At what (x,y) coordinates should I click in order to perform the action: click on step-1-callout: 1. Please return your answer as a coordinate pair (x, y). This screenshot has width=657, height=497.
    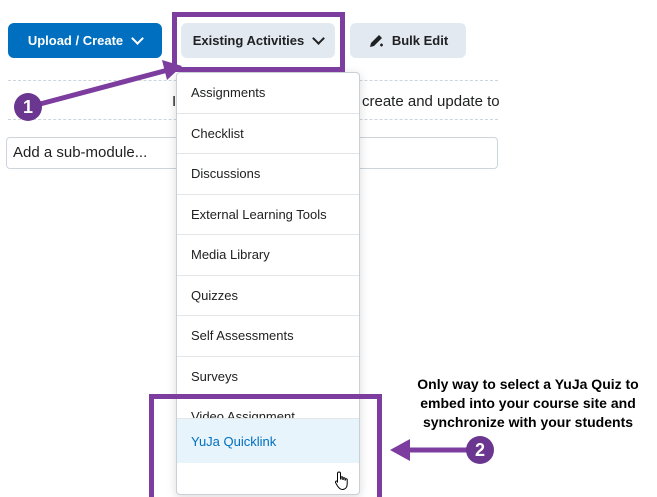
    Looking at the image, I should click on (28, 107).